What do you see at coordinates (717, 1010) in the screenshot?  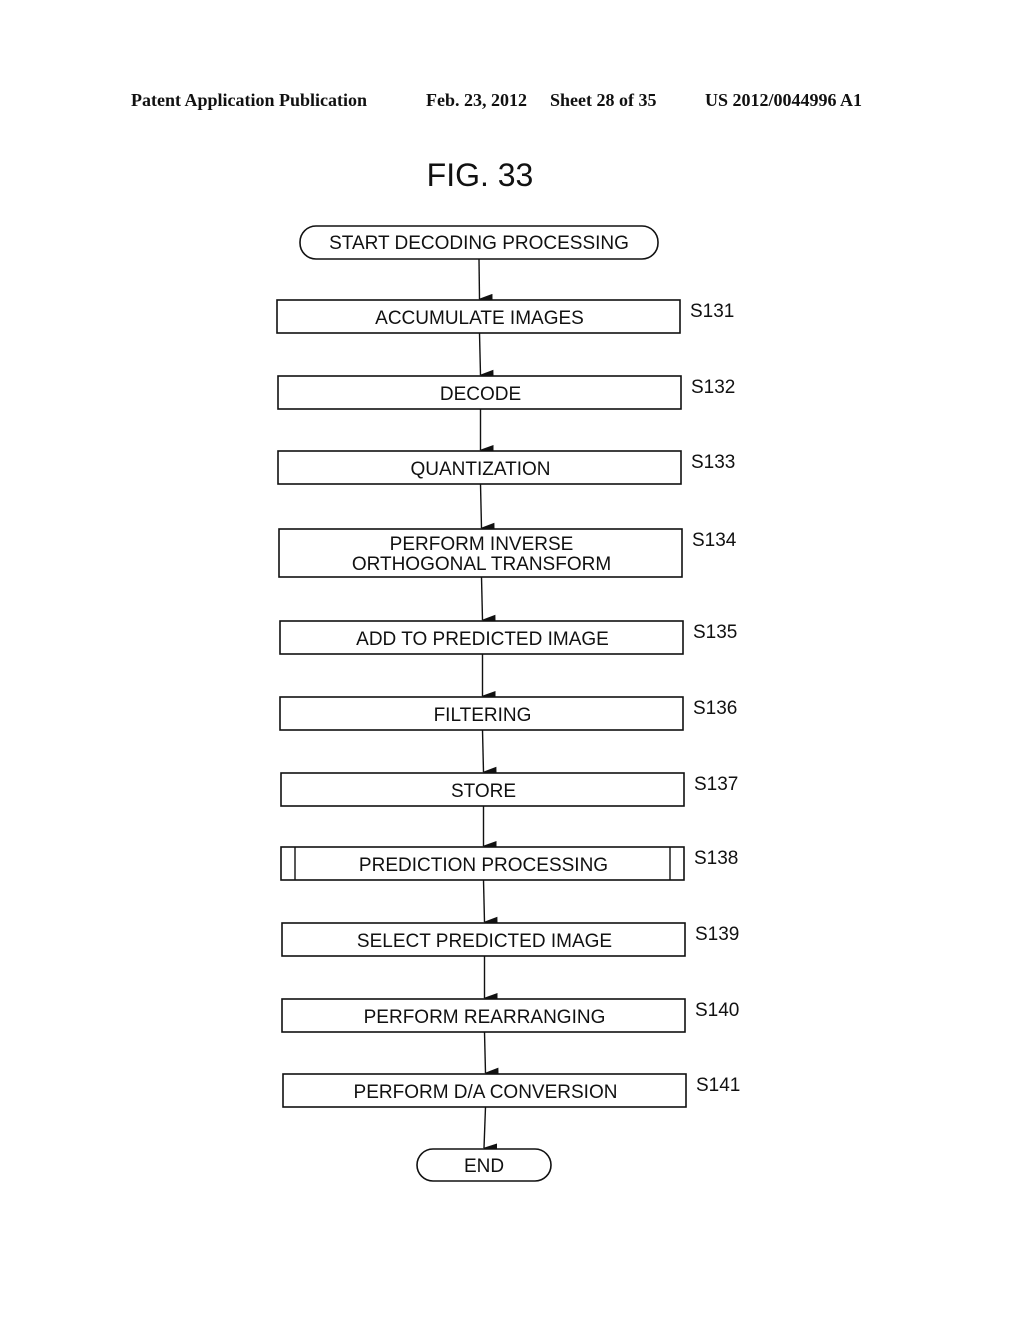 I see `step-label-s140: S140` at bounding box center [717, 1010].